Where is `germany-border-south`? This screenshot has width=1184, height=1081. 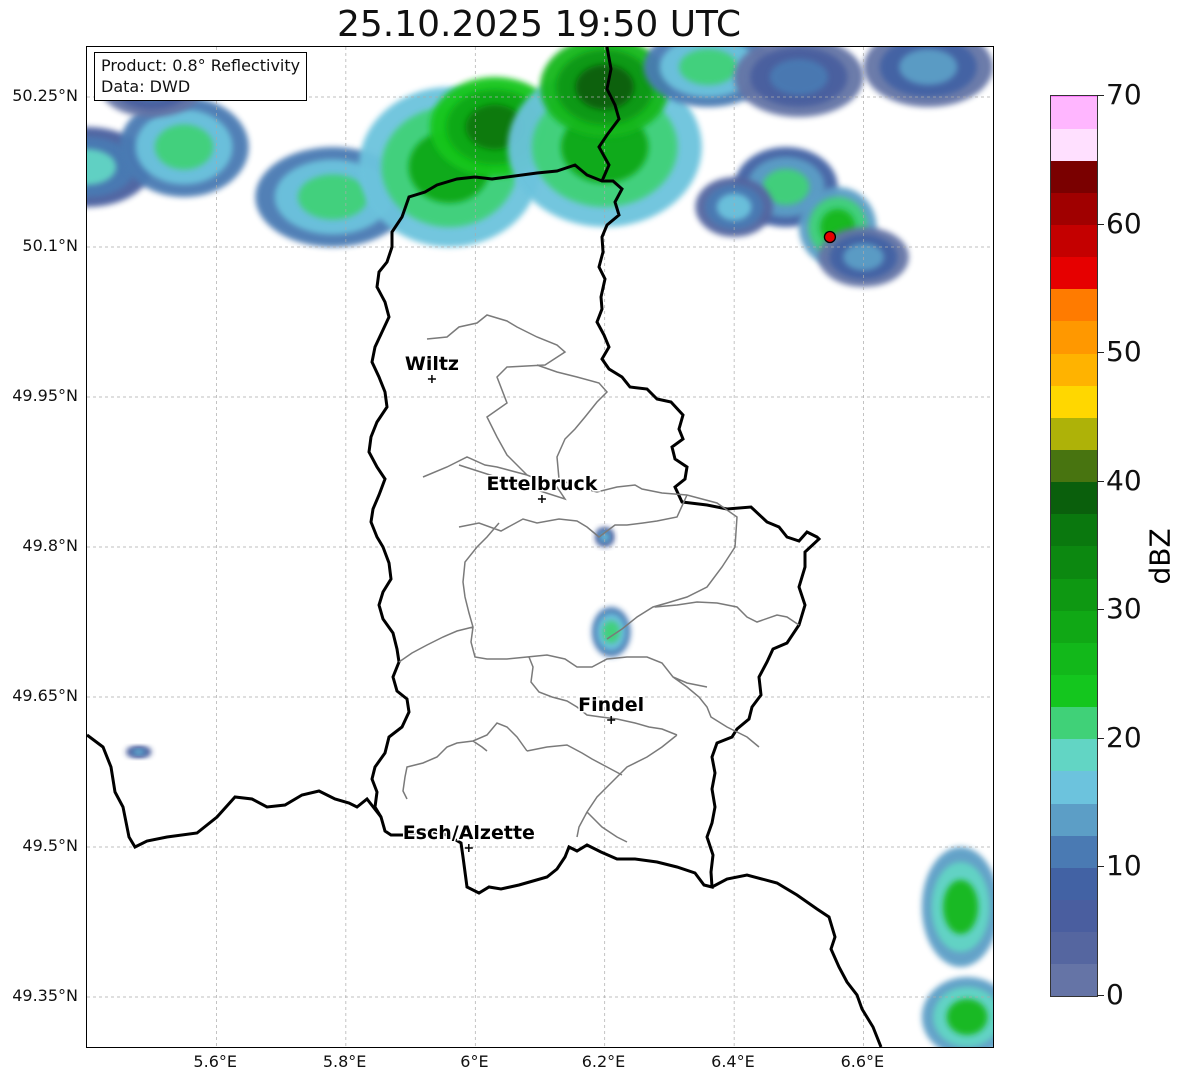 germany-border-south is located at coordinates (797, 960).